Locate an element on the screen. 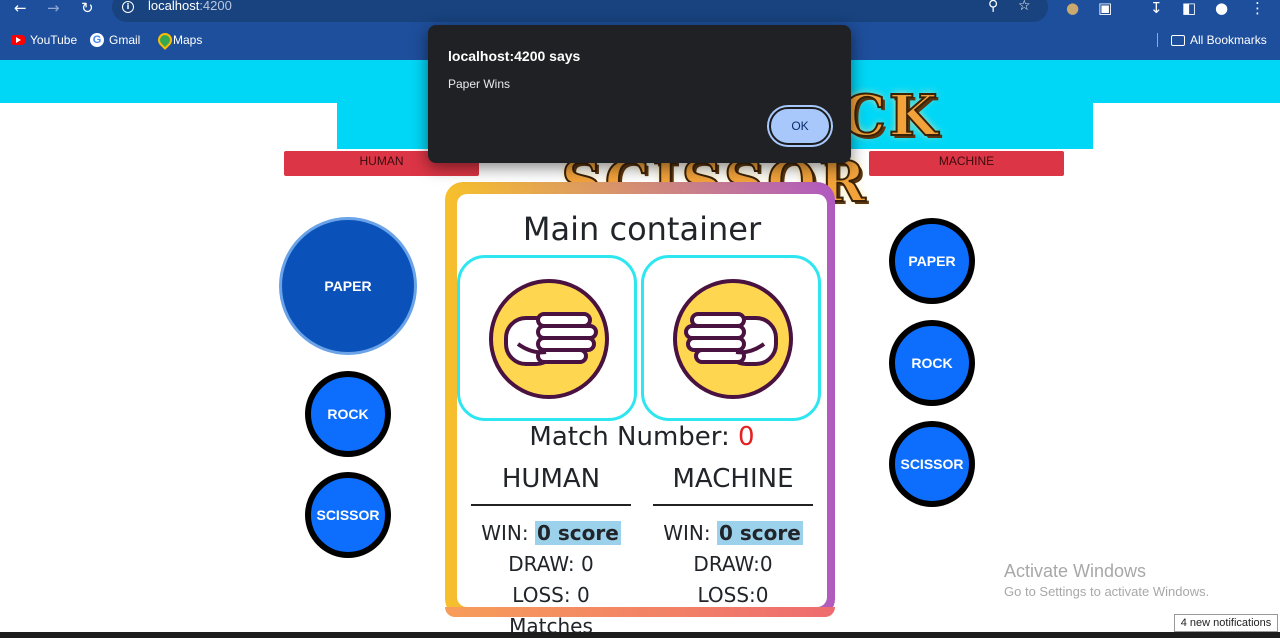 The width and height of the screenshot is (1280, 642). bookmark-divider is located at coordinates (1157, 40).